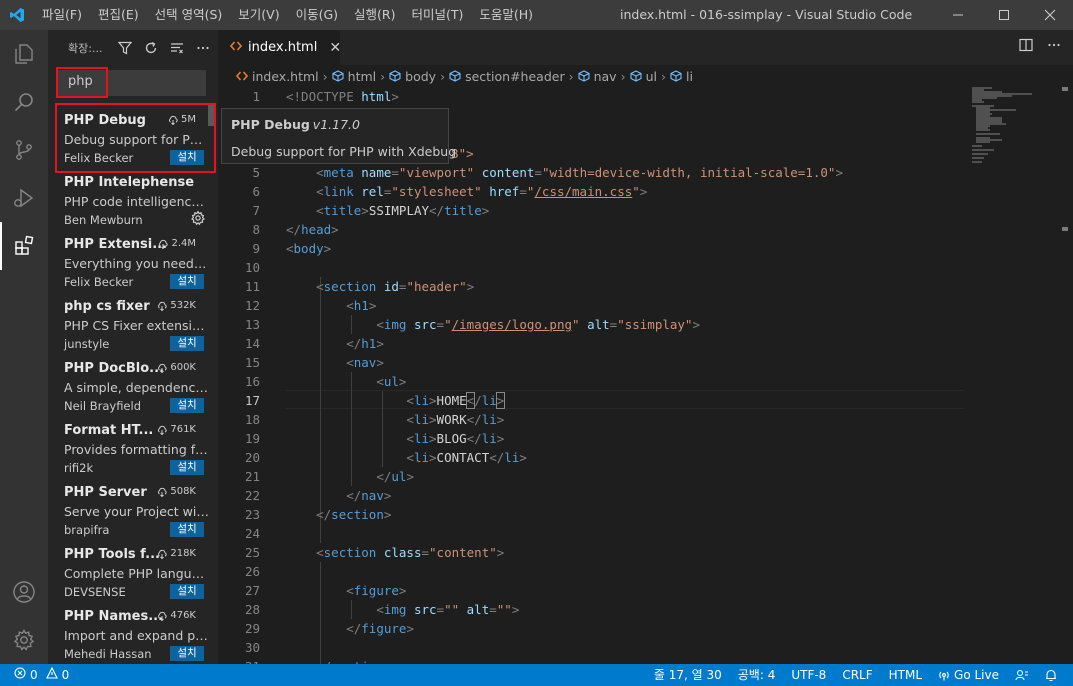 The height and width of the screenshot is (686, 1073). Describe the element at coordinates (1050, 15) in the screenshot. I see `close-window-button` at that location.